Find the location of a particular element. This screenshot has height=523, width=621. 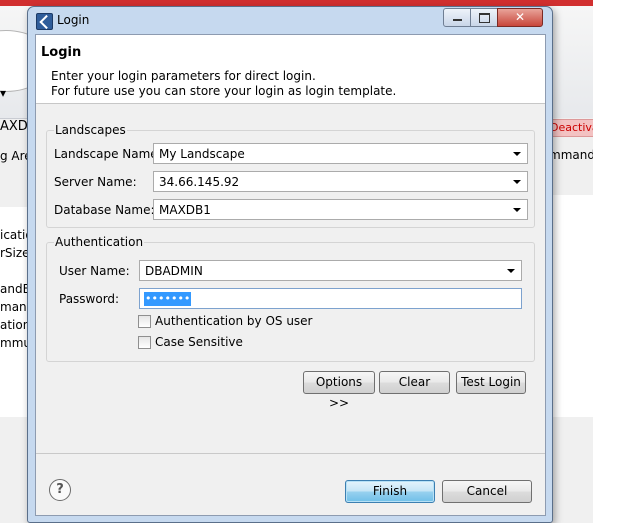

minimize-icon is located at coordinates (457, 20).